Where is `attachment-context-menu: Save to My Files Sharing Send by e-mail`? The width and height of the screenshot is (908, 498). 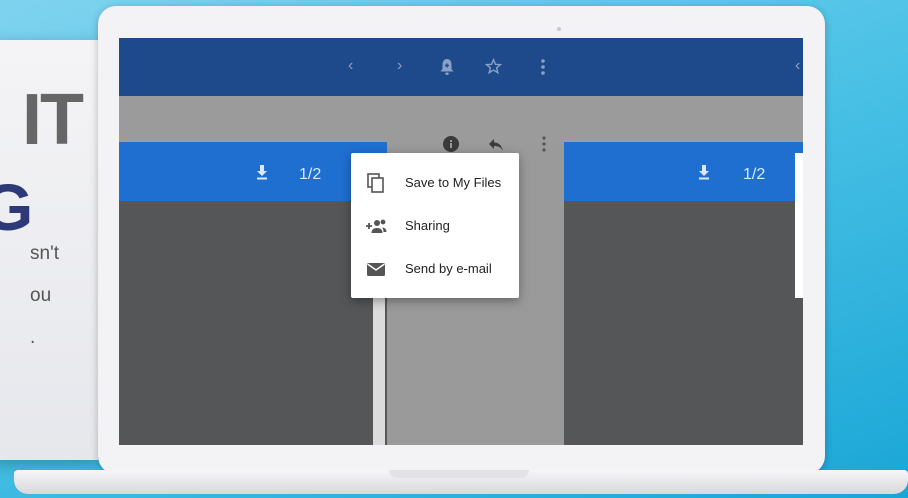
attachment-context-menu: Save to My Files Sharing Send by e-mail is located at coordinates (435, 225).